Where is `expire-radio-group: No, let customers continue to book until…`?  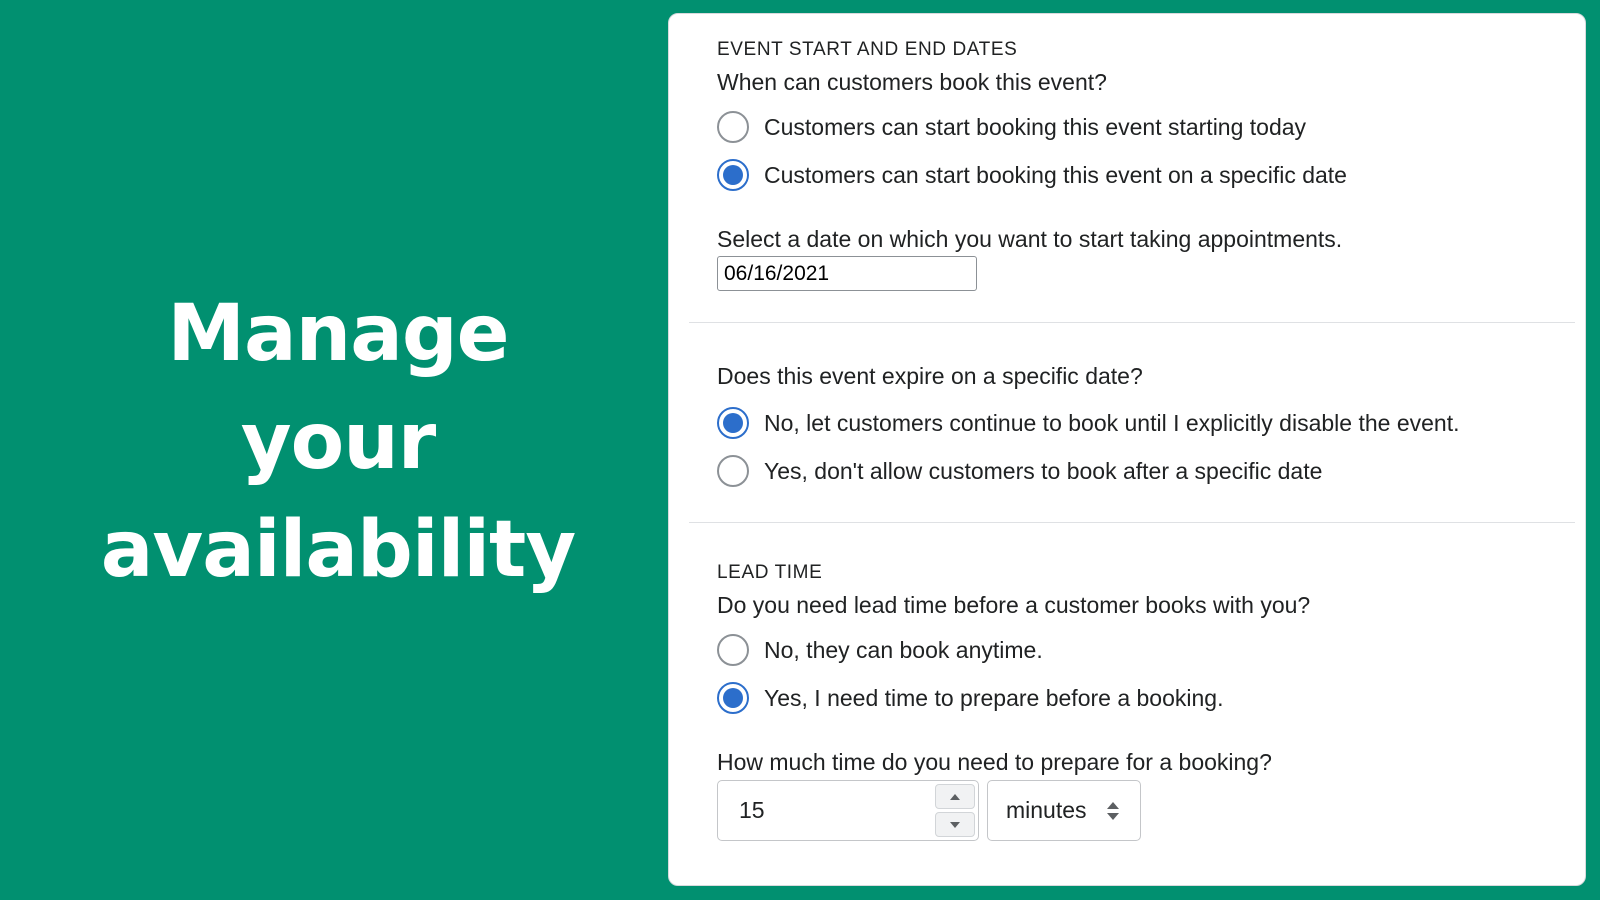
expire-radio-group: No, let customers continue to book until… is located at coordinates (1145, 447).